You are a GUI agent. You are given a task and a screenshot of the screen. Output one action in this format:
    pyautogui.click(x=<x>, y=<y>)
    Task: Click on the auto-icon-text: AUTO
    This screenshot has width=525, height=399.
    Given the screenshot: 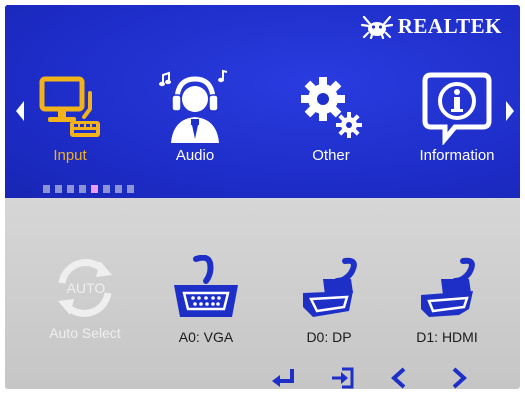 What is the action you would take?
    pyautogui.click(x=86, y=288)
    